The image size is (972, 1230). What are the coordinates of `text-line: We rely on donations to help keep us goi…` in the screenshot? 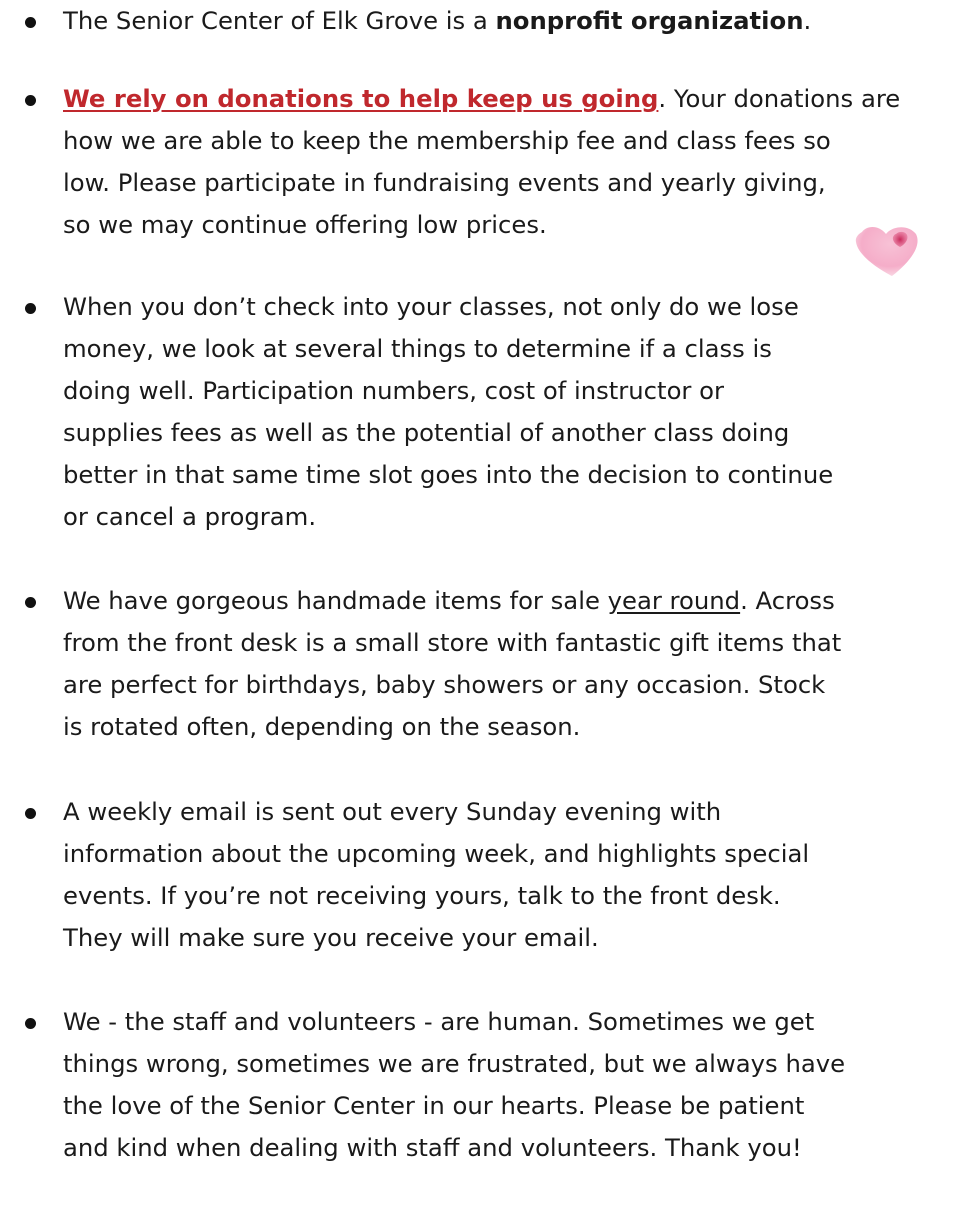 It's located at (482, 98).